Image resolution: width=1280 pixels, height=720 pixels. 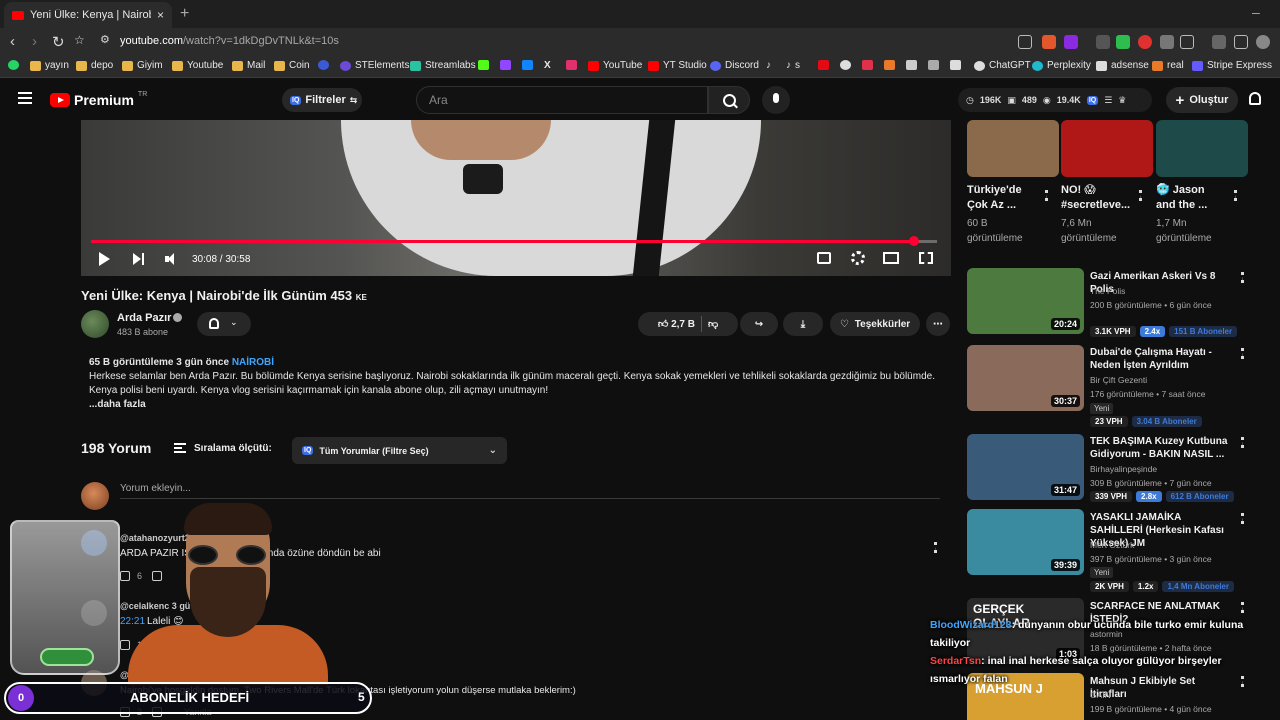 What do you see at coordinates (1219, 42) in the screenshot?
I see `media-icon` at bounding box center [1219, 42].